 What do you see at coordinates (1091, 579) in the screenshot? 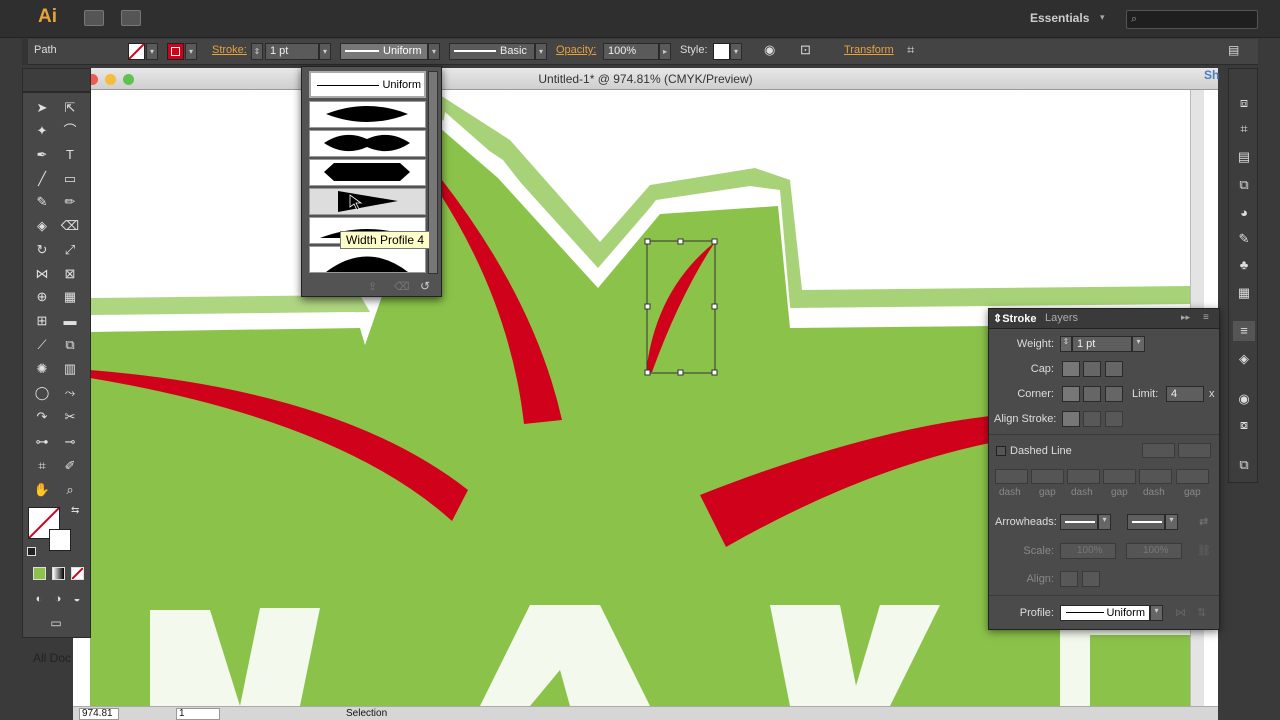
I see `arrow-place-button` at bounding box center [1091, 579].